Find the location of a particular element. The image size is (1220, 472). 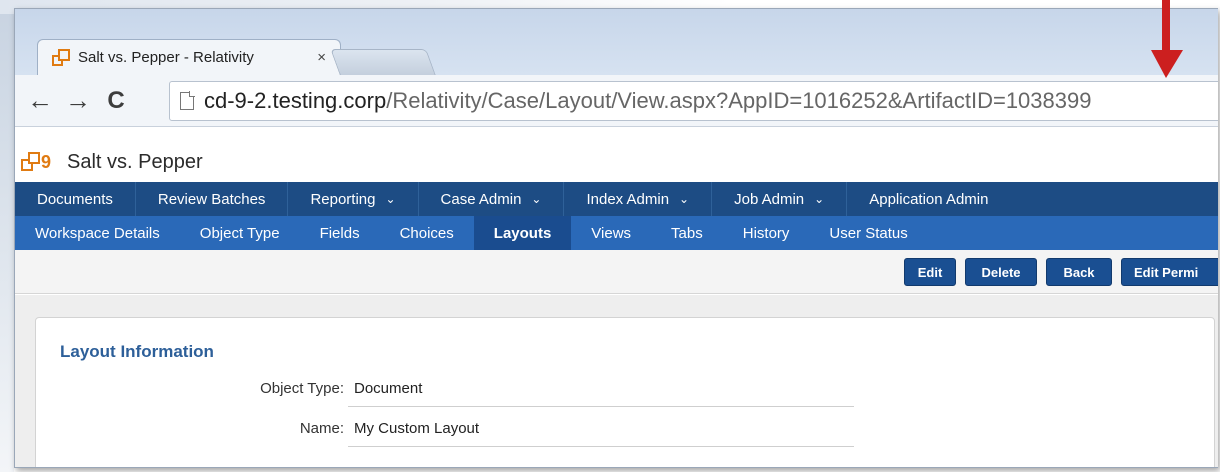

browser-tab-strip: Salt vs. Pepper - Relativity × is located at coordinates (616, 42).